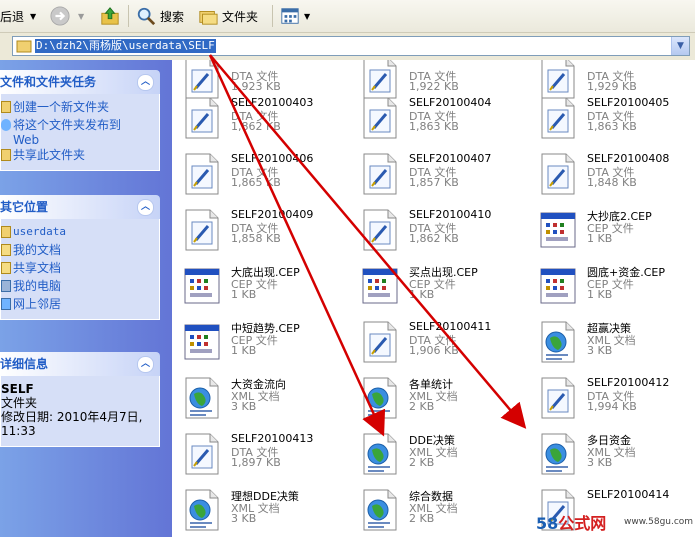 This screenshot has width=695, height=537. I want to click on place-network: 网上邻居, so click(80, 304).